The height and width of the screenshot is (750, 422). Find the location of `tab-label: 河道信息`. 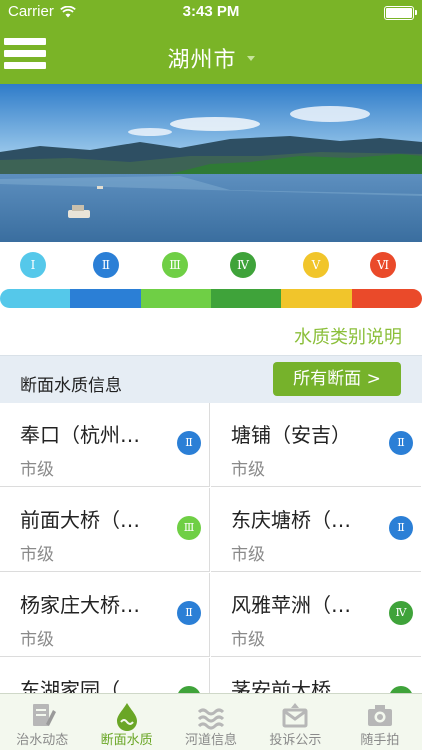

tab-label: 河道信息 is located at coordinates (211, 740).